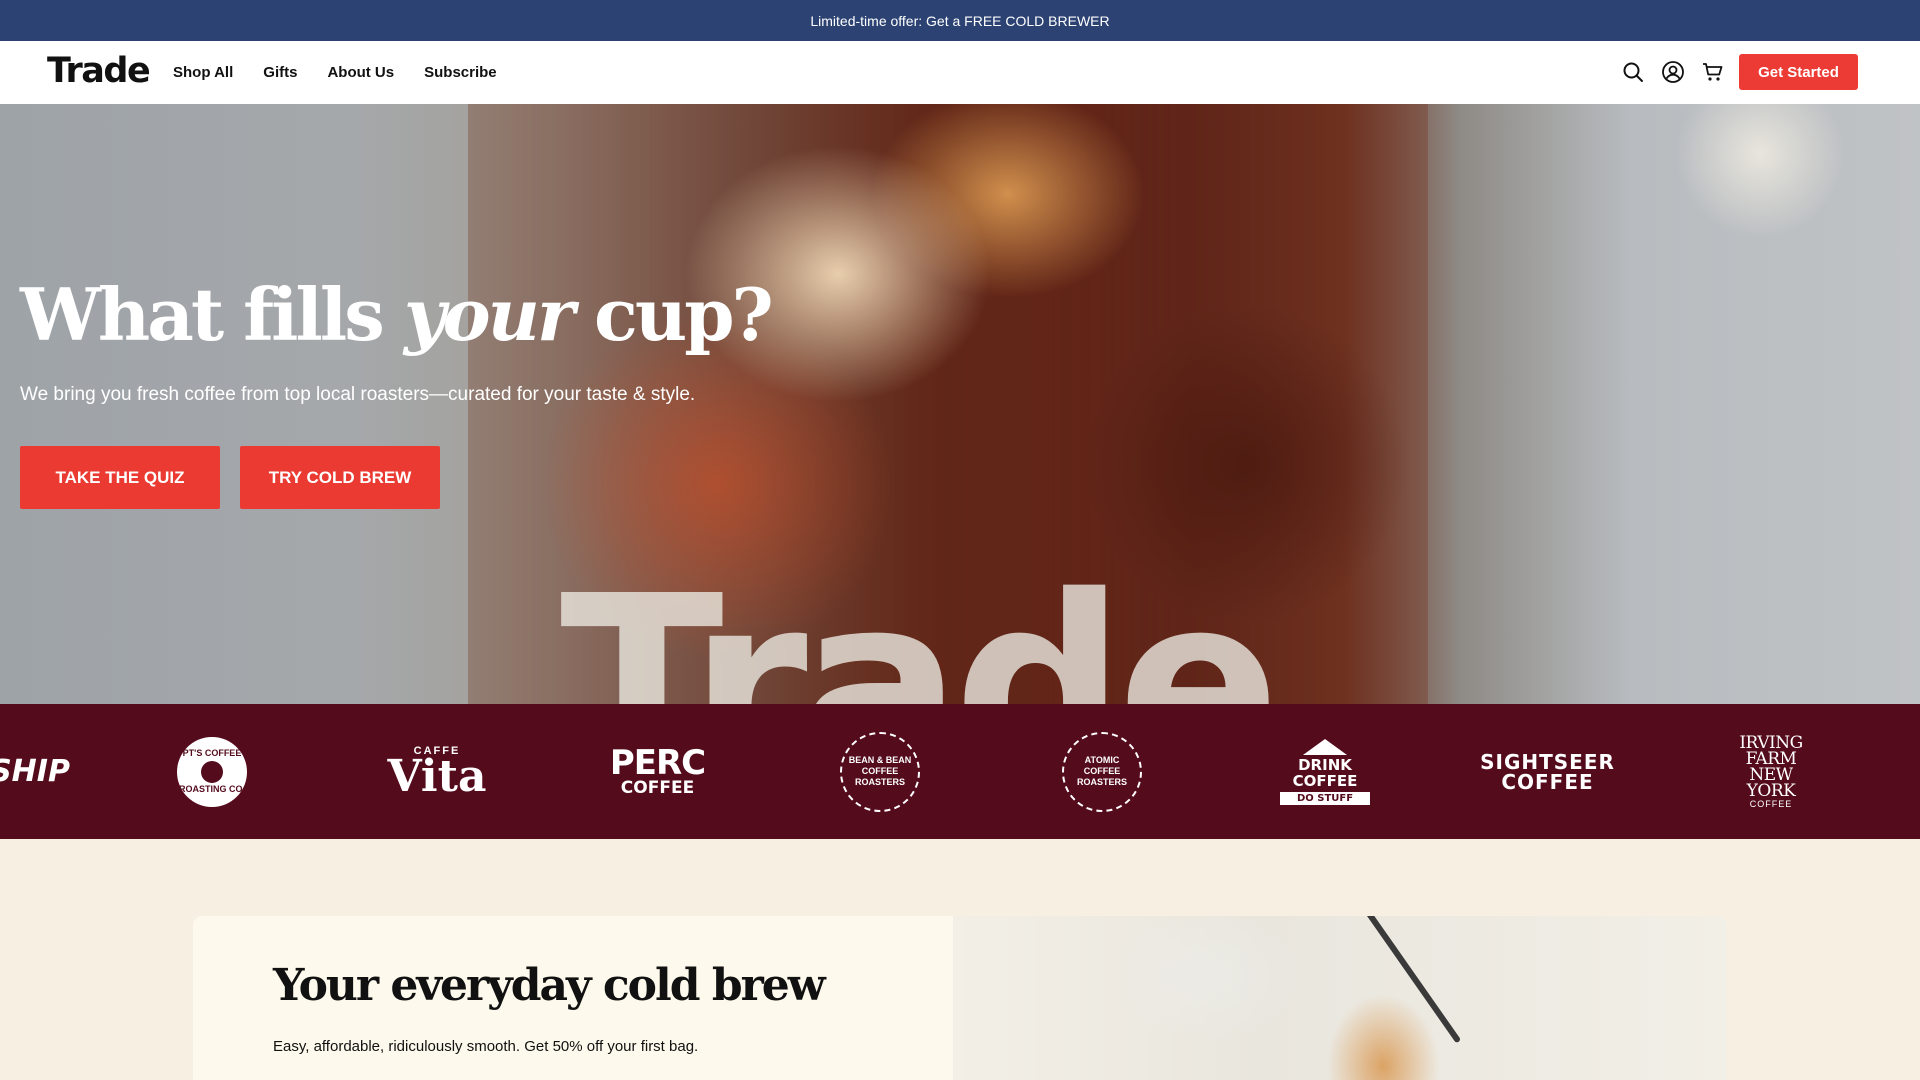 The image size is (1920, 1080). What do you see at coordinates (203, 72) in the screenshot?
I see `nav-shop-all: Shop All` at bounding box center [203, 72].